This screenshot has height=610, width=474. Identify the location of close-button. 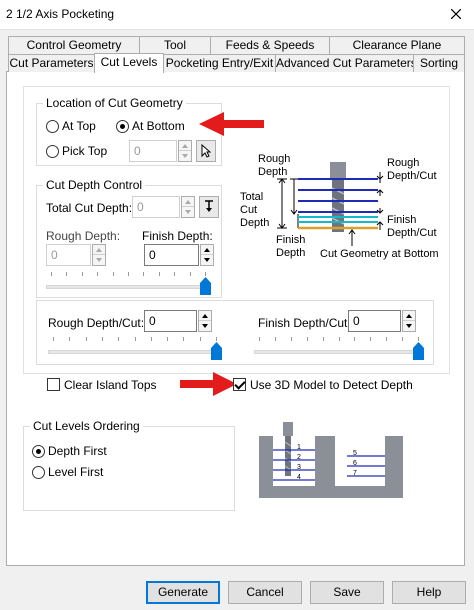
(456, 14).